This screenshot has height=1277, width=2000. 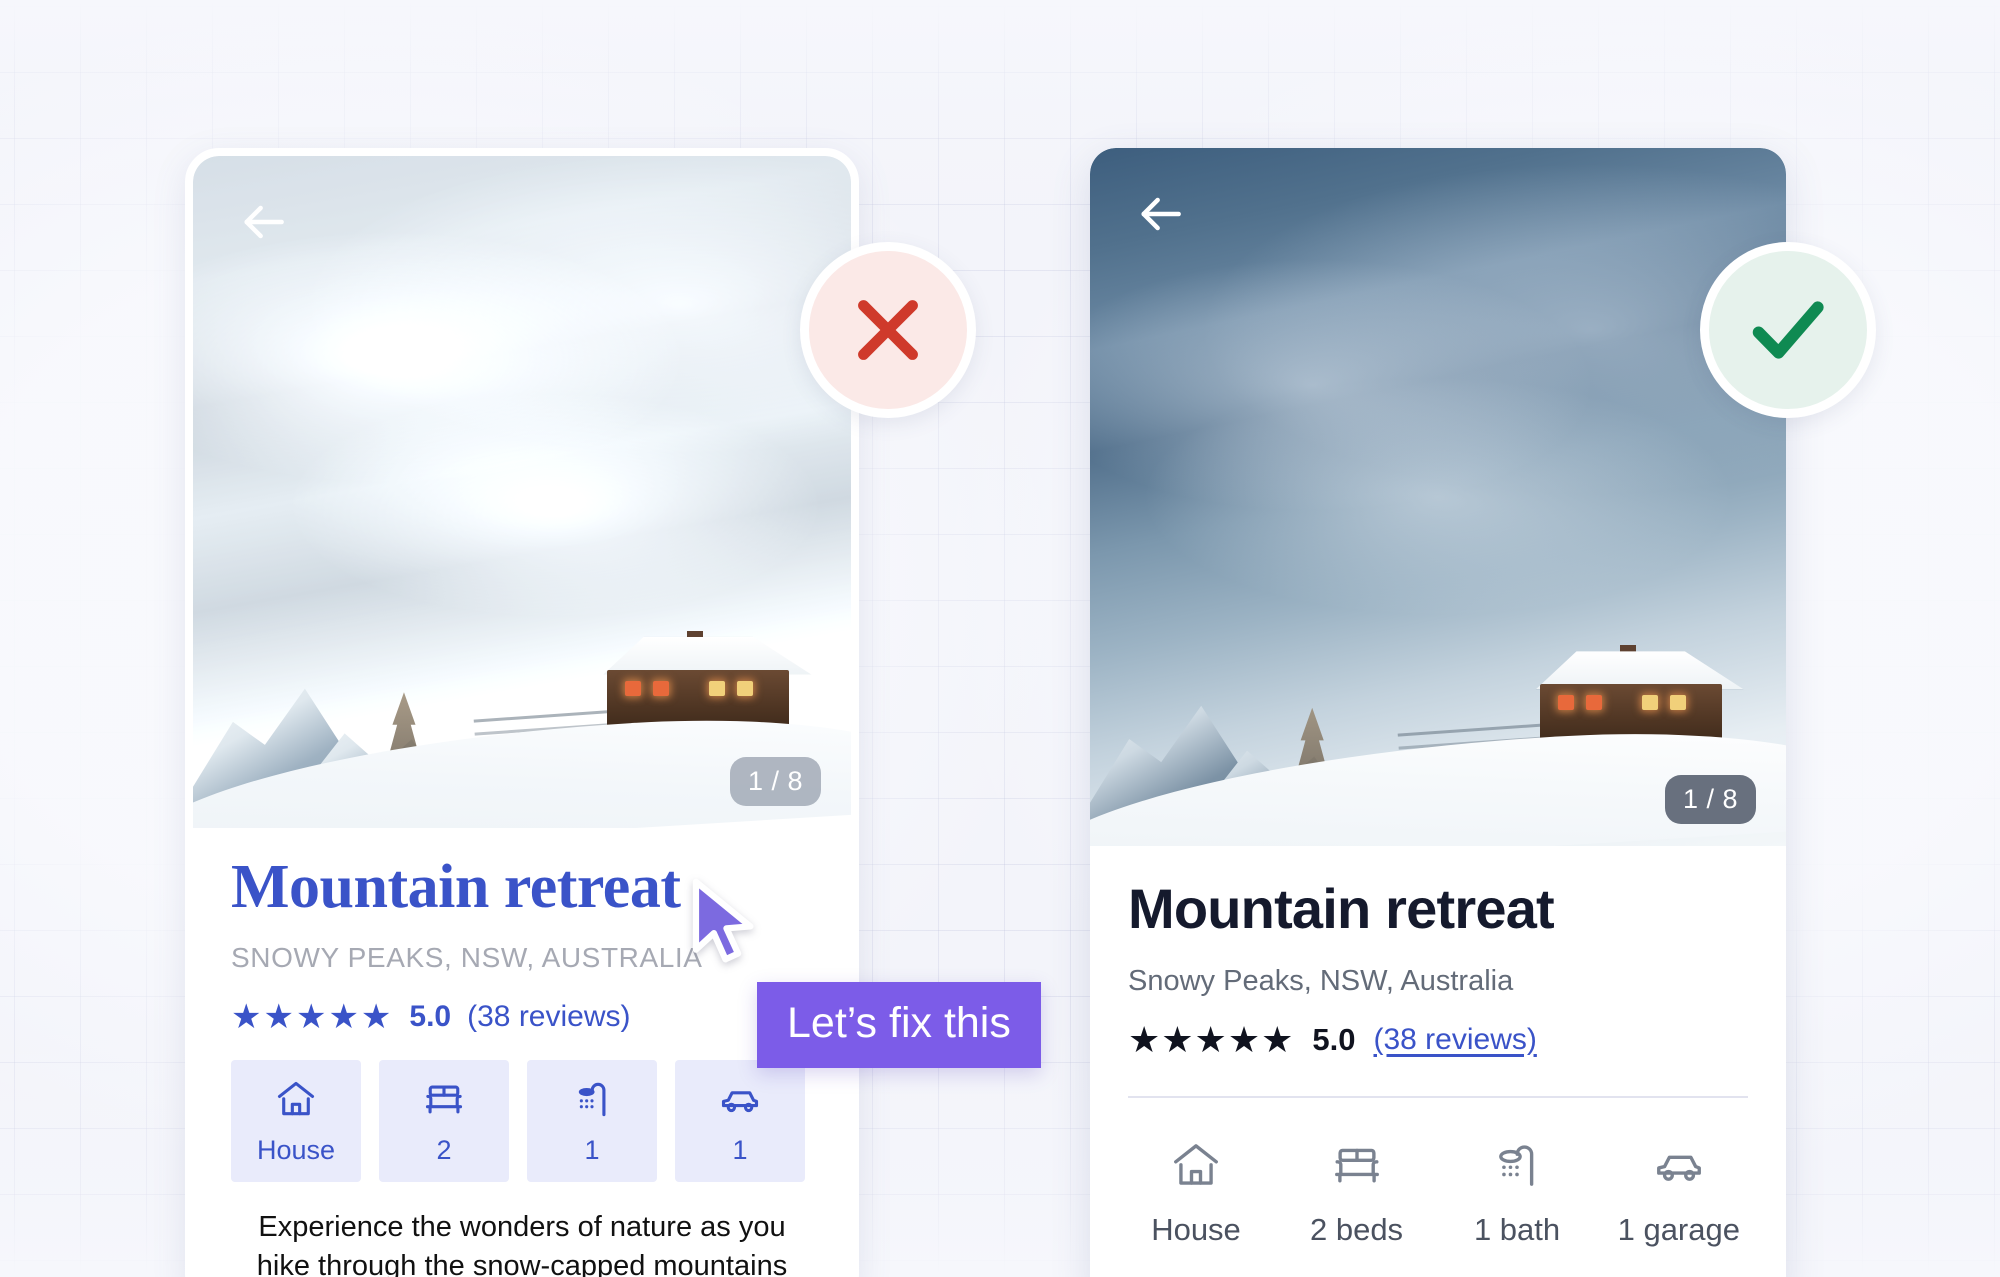 What do you see at coordinates (549, 1016) in the screenshot?
I see `reviews-count: (38 reviews)` at bounding box center [549, 1016].